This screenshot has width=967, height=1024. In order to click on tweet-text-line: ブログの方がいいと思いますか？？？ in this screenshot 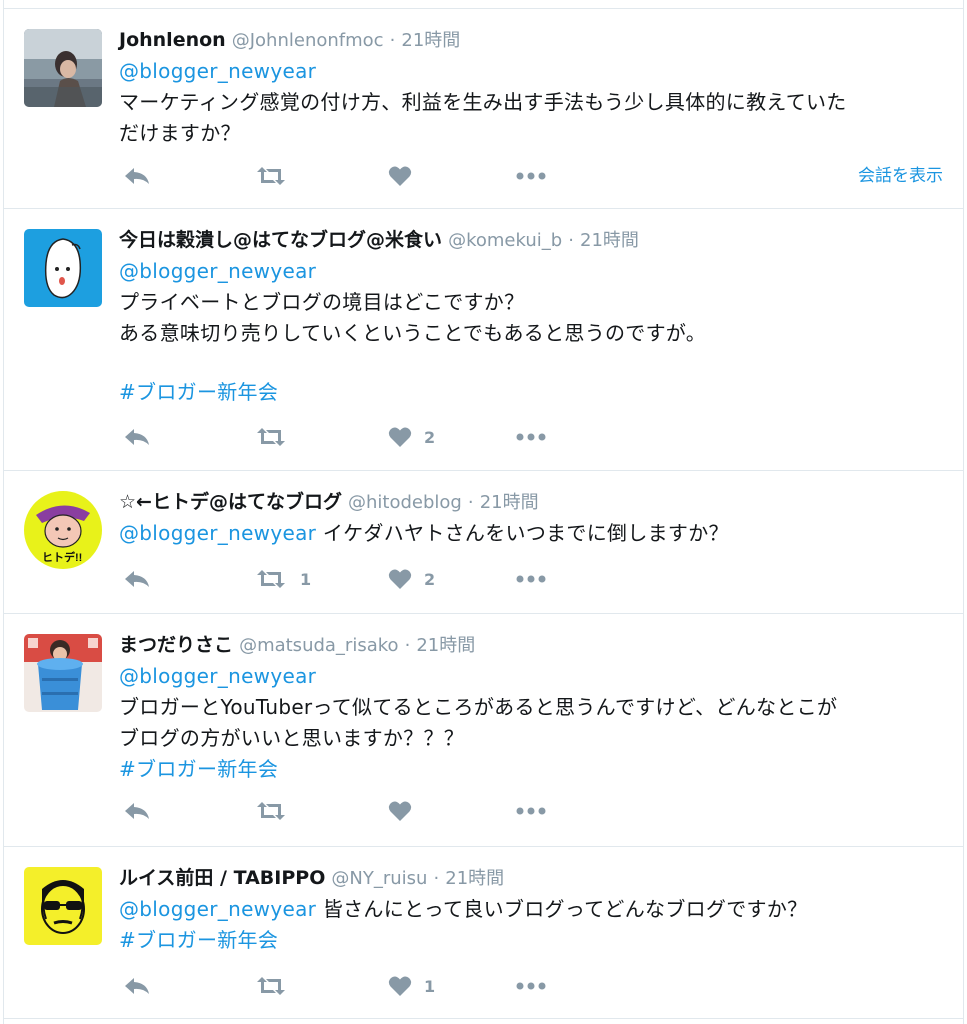, I will do `click(292, 738)`.